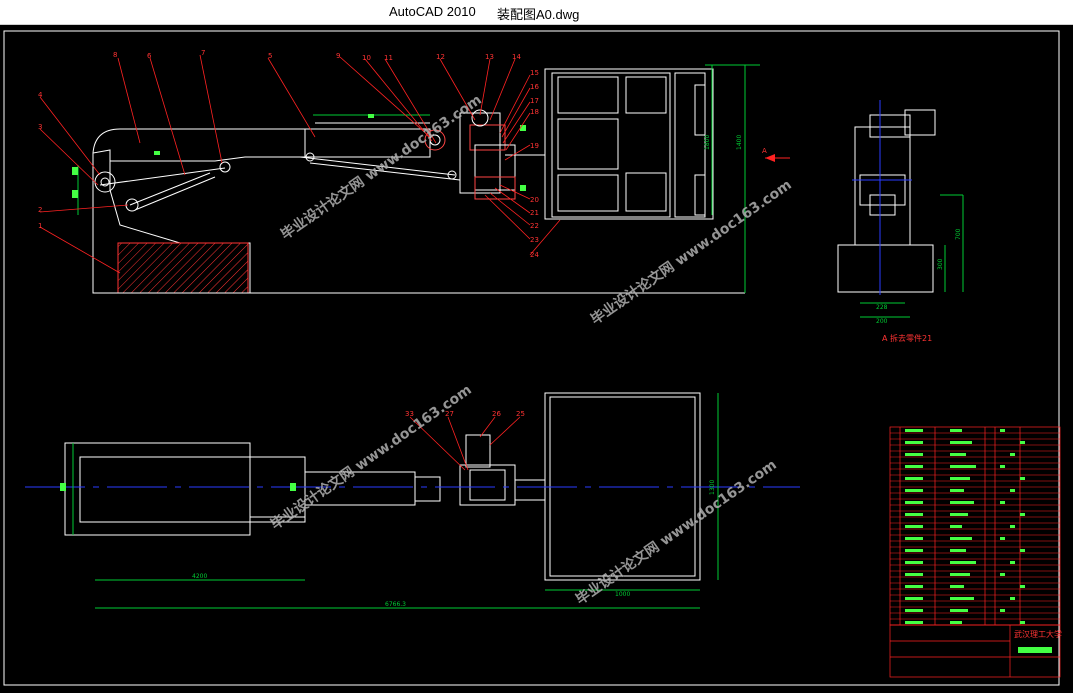 Image resolution: width=1073 pixels, height=693 pixels. Describe the element at coordinates (40, 226) in the screenshot. I see `part-number-1: 1` at that location.